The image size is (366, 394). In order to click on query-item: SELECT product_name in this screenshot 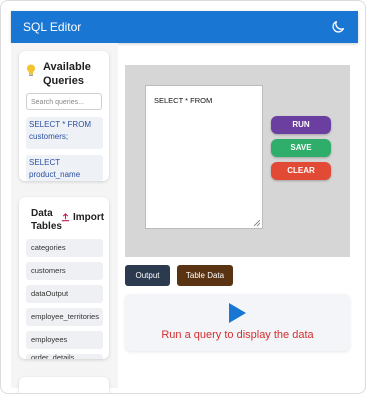, I will do `click(64, 168)`.